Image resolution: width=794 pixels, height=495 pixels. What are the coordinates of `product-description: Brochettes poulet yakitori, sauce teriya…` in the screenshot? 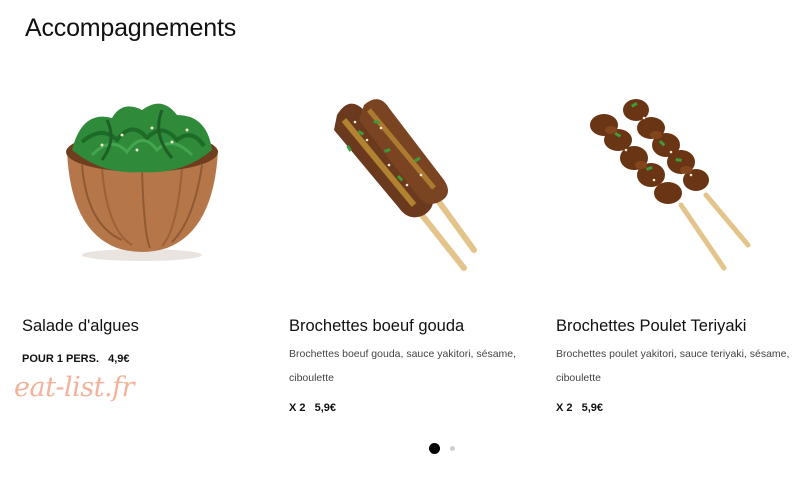 It's located at (673, 366).